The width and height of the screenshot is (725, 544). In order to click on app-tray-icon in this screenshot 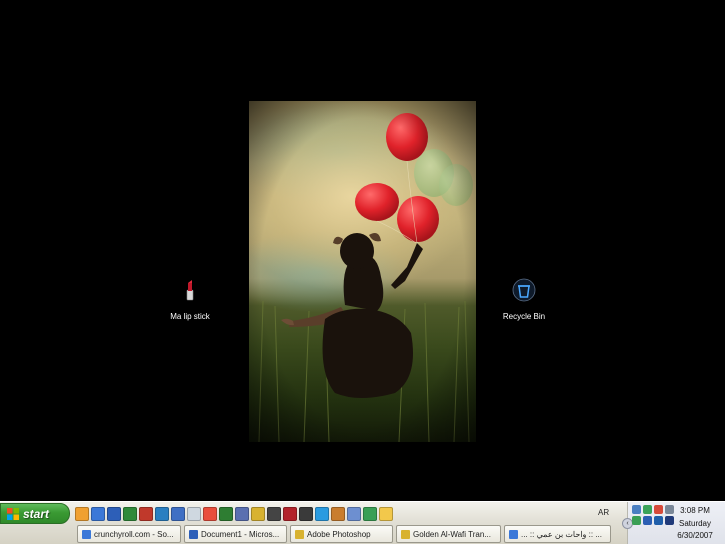, I will do `click(658, 520)`.